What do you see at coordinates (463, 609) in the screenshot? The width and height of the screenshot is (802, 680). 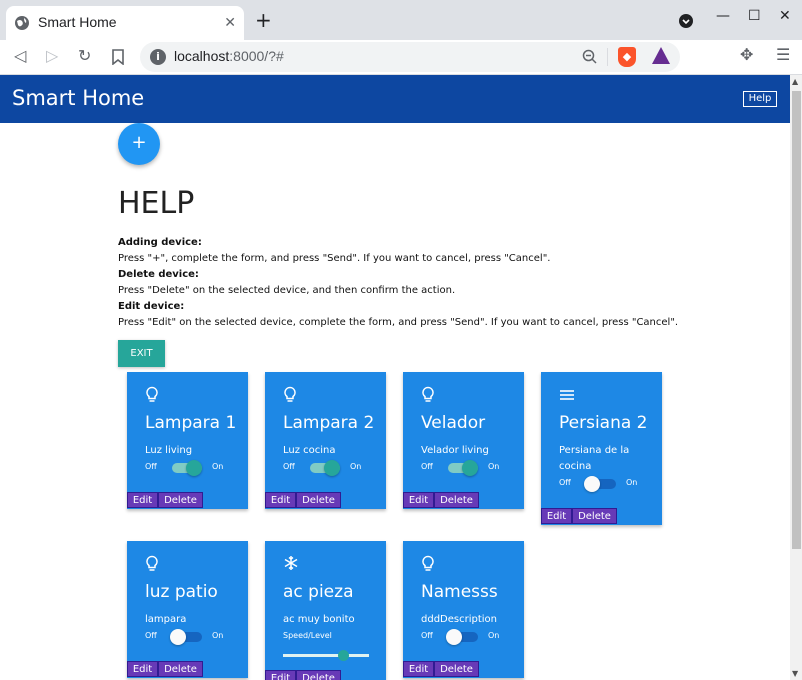 I see `device-card: Namesss dddDescription Off On Edit Delete` at bounding box center [463, 609].